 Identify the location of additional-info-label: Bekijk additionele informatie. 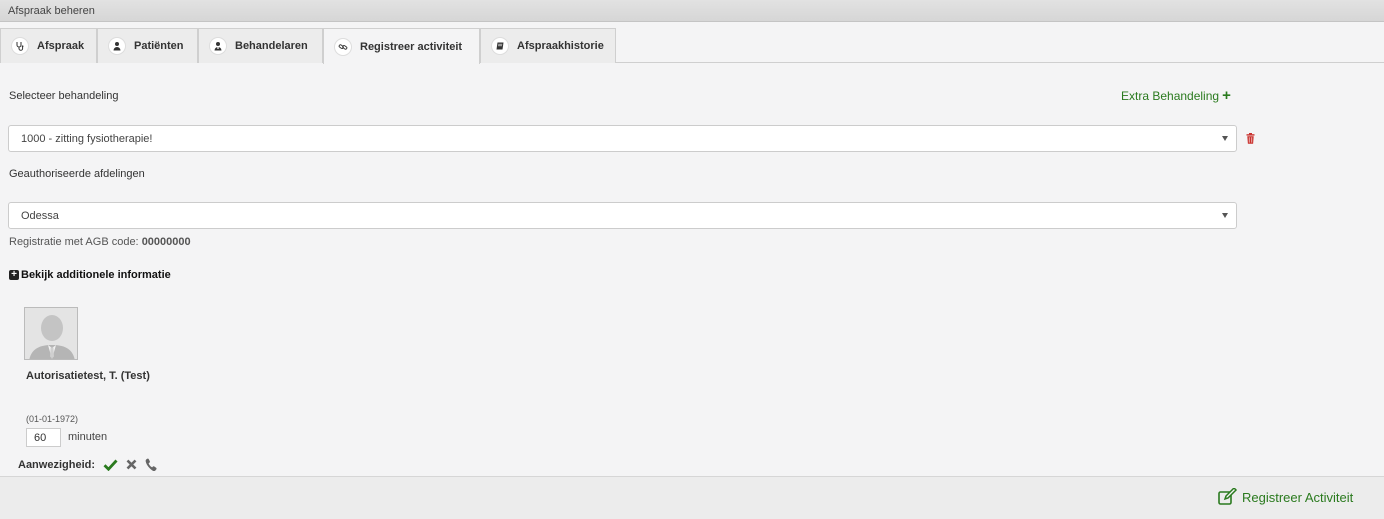
(96, 275).